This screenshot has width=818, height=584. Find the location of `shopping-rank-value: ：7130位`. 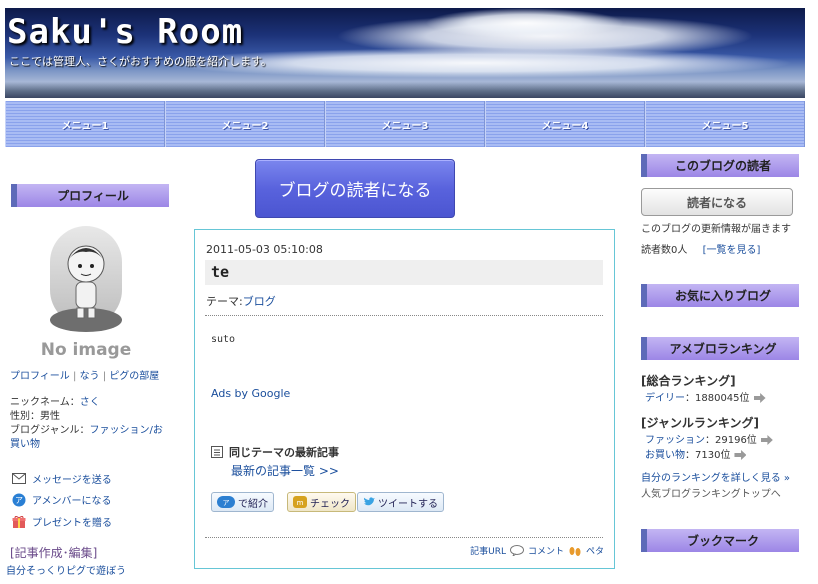

shopping-rank-value: ：7130位 is located at coordinates (708, 455).